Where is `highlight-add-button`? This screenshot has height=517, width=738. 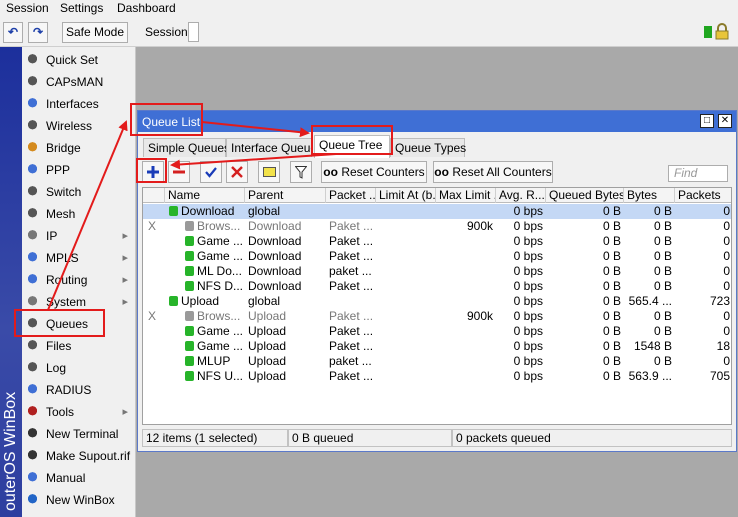
highlight-add-button is located at coordinates (151, 170).